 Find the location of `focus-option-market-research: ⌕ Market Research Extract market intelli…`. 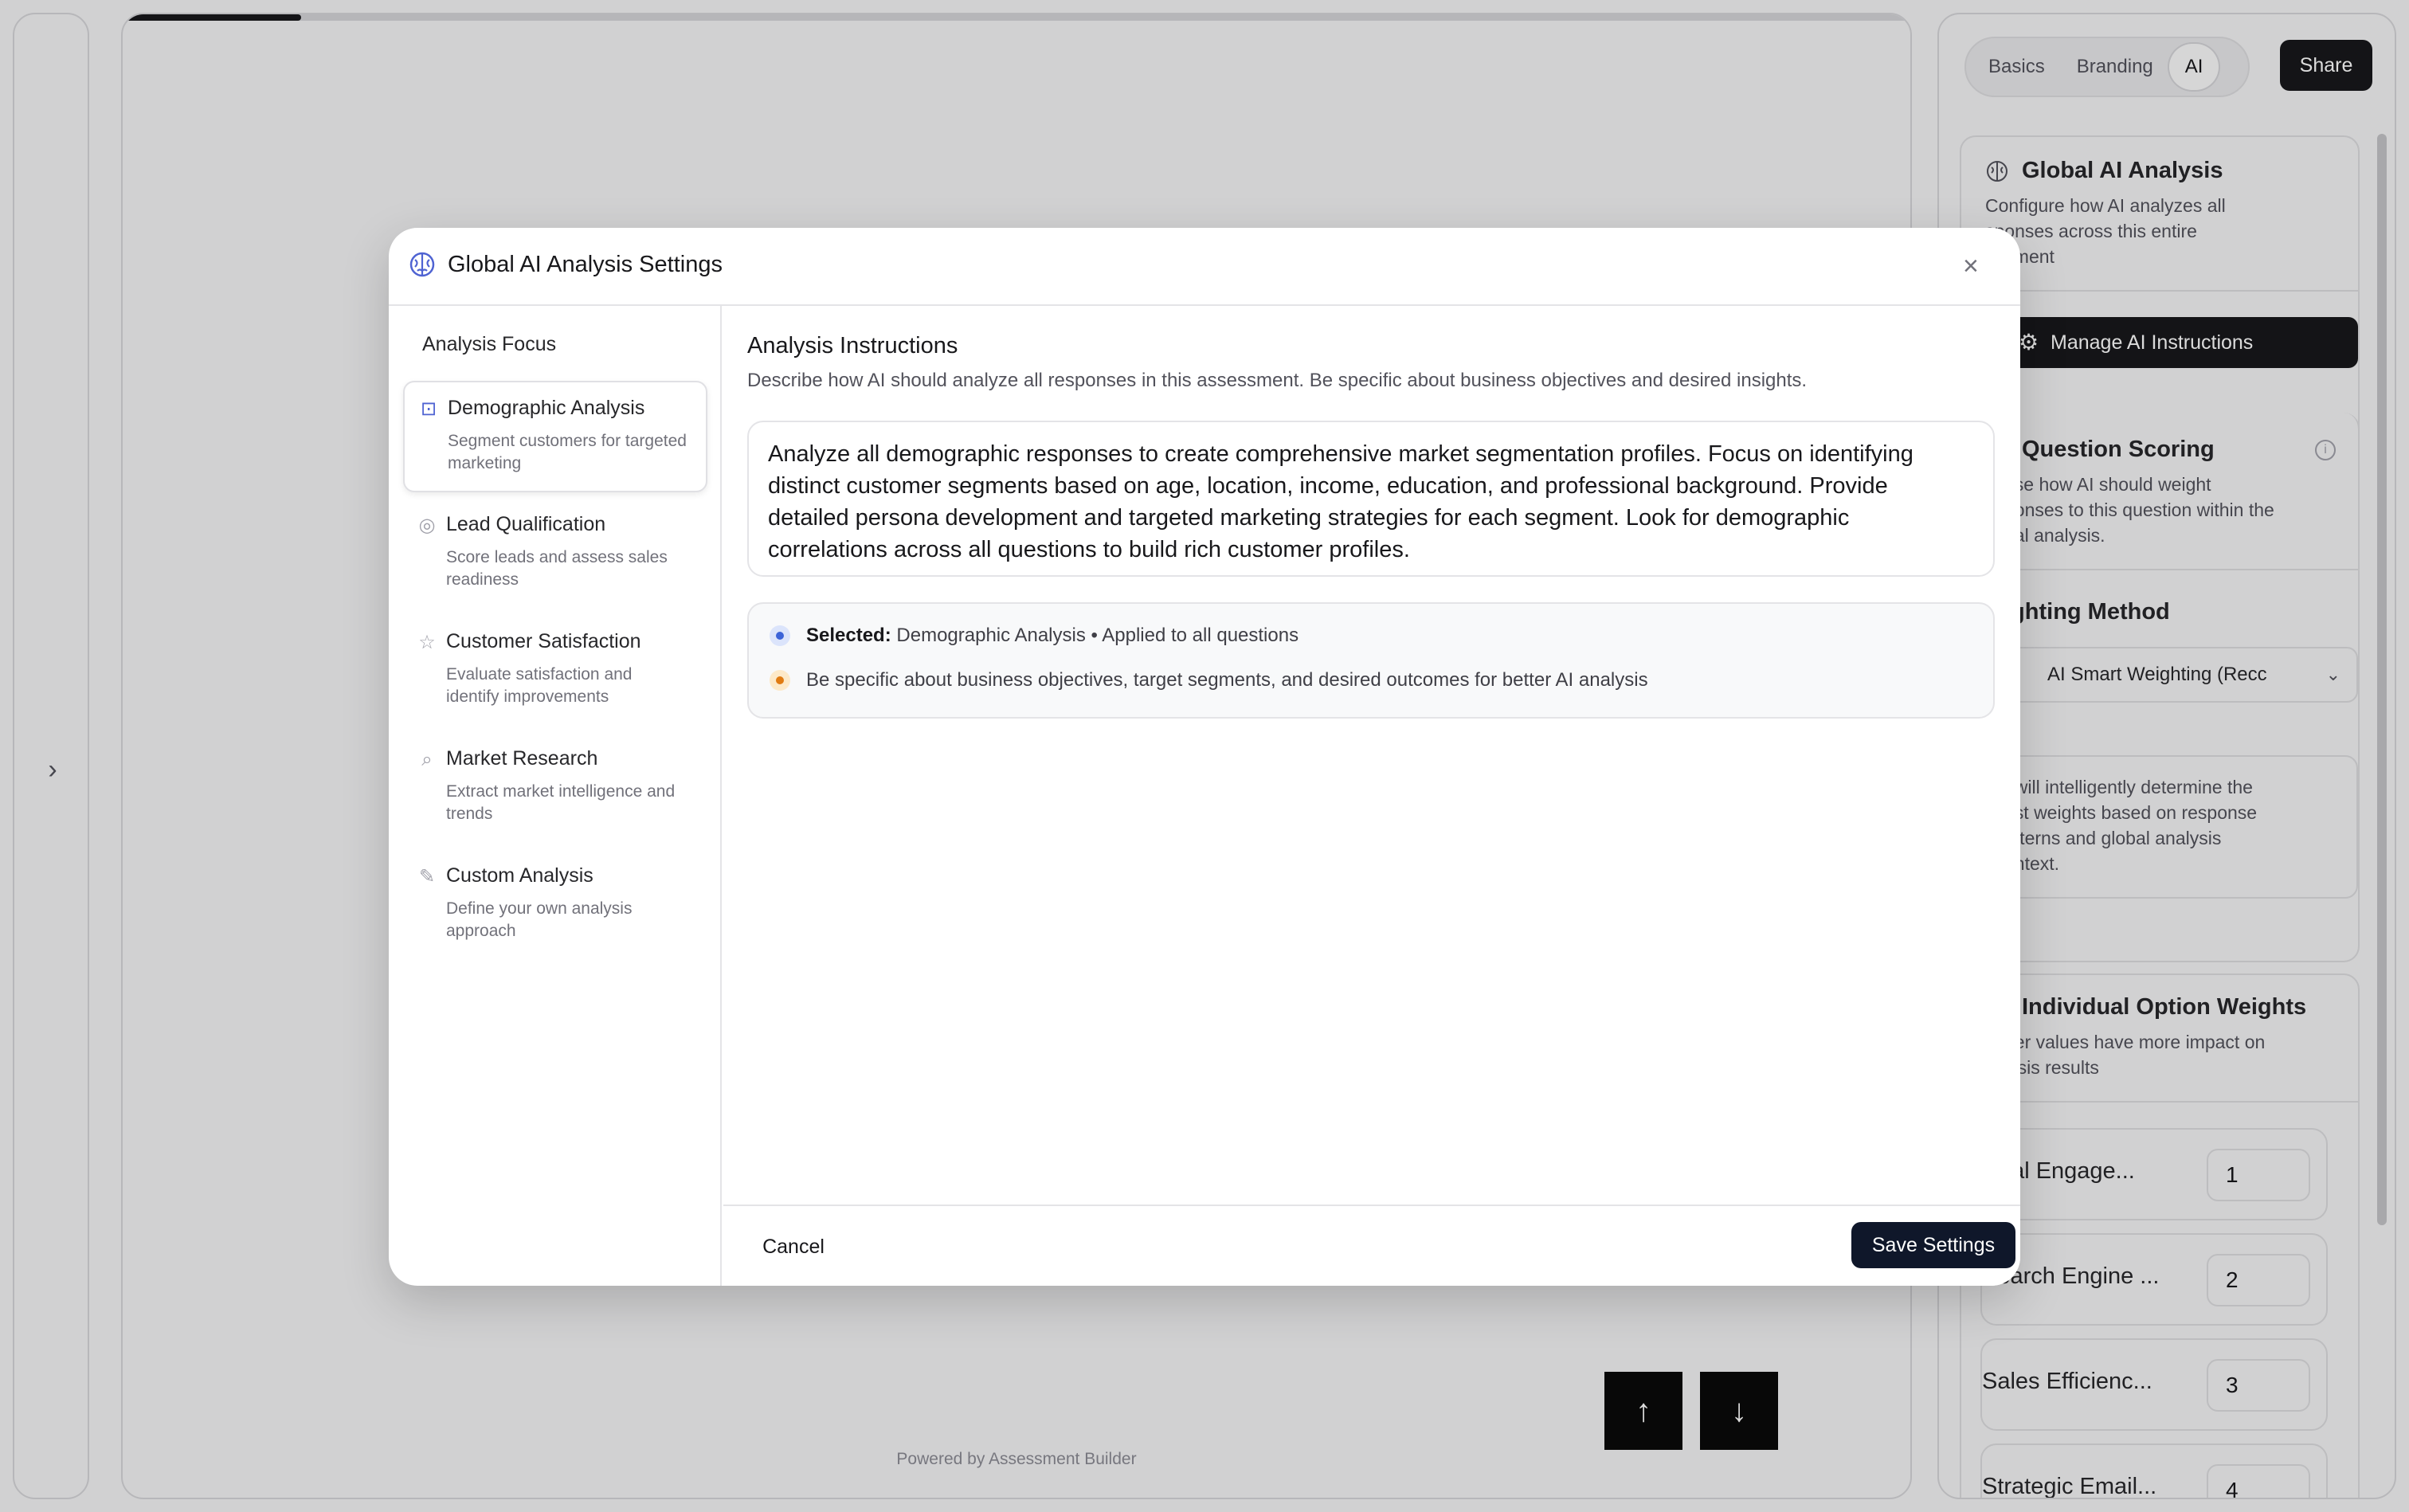

focus-option-market-research: ⌕ Market Research Extract market intelli… is located at coordinates (555, 788).